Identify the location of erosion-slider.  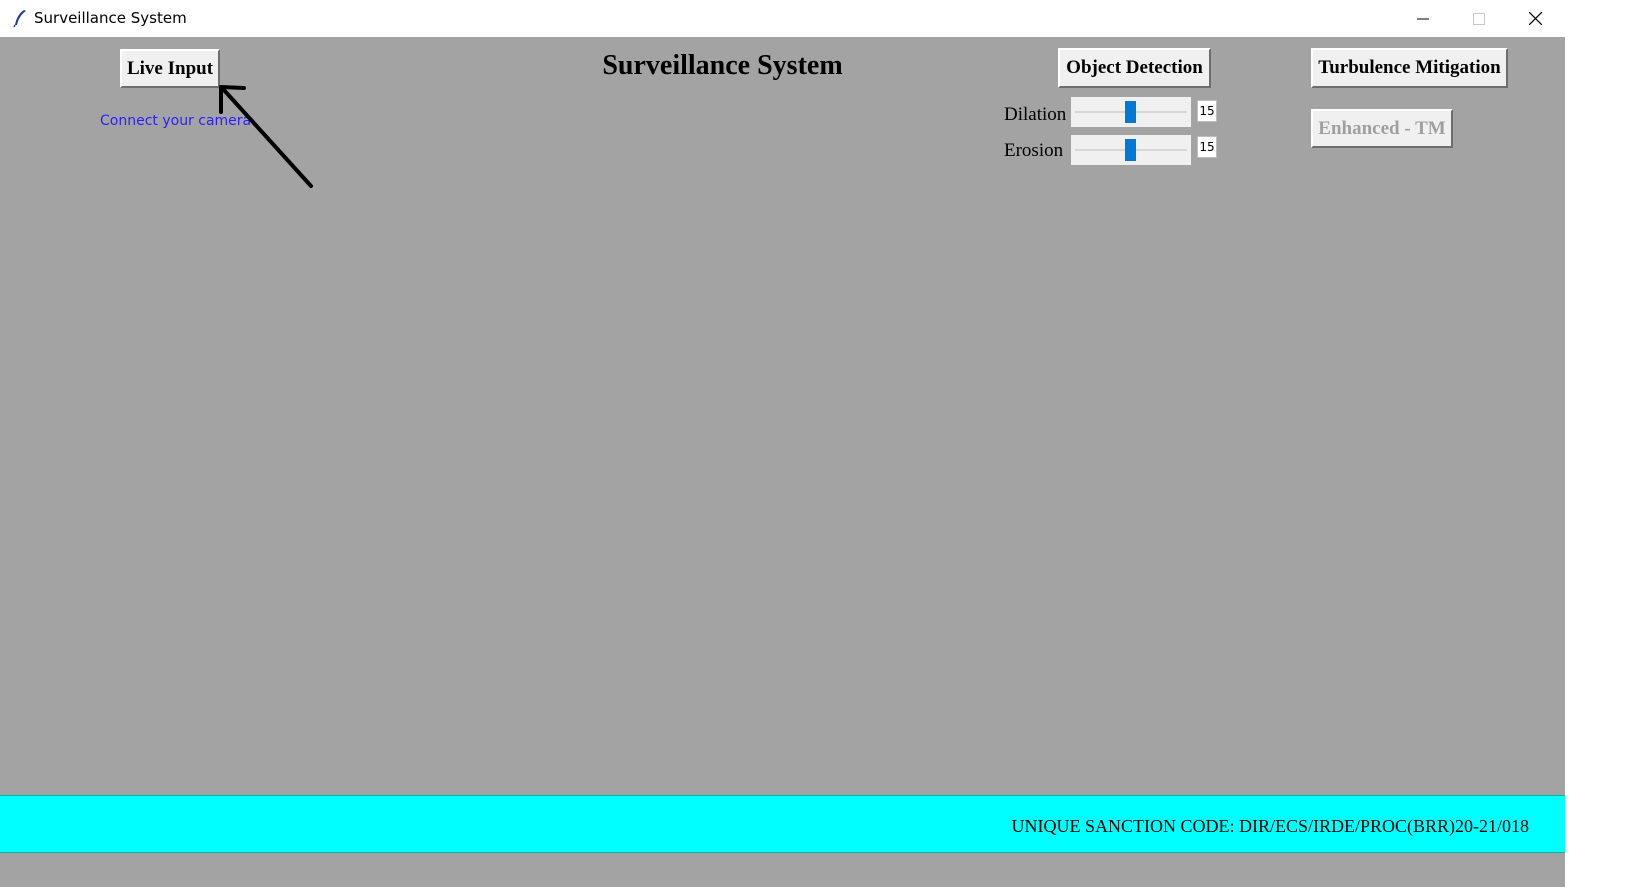
(1131, 150).